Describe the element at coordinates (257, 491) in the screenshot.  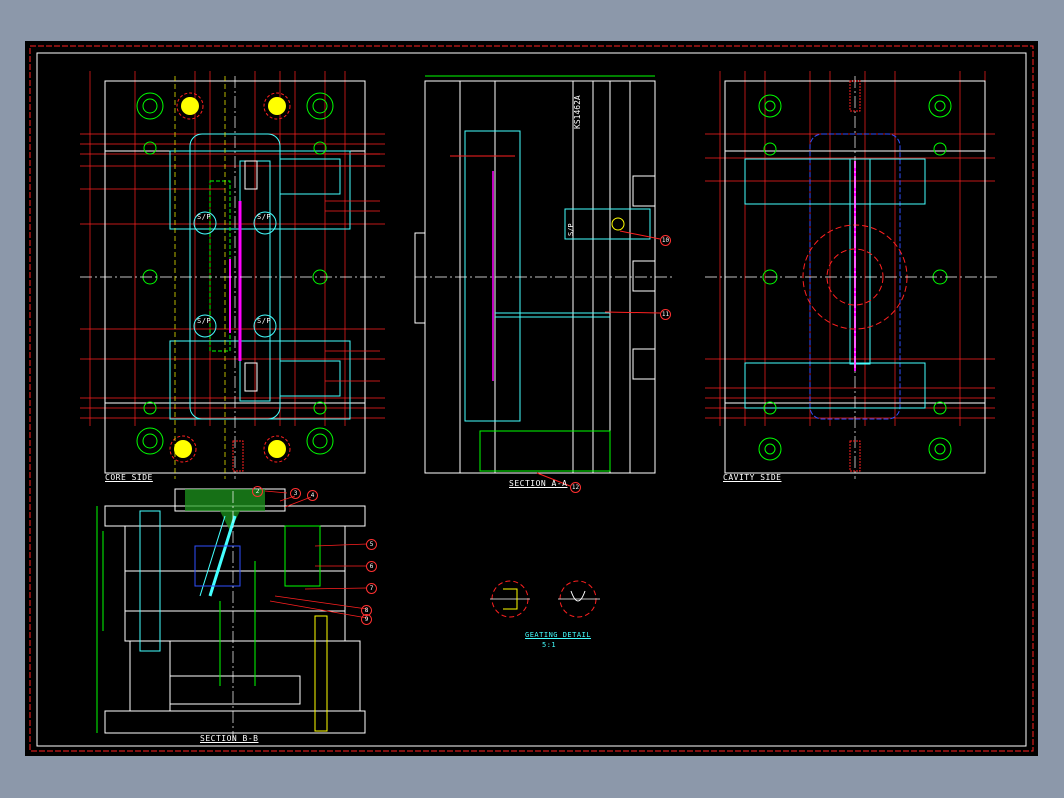
I see `balloon-2: 2` at that location.